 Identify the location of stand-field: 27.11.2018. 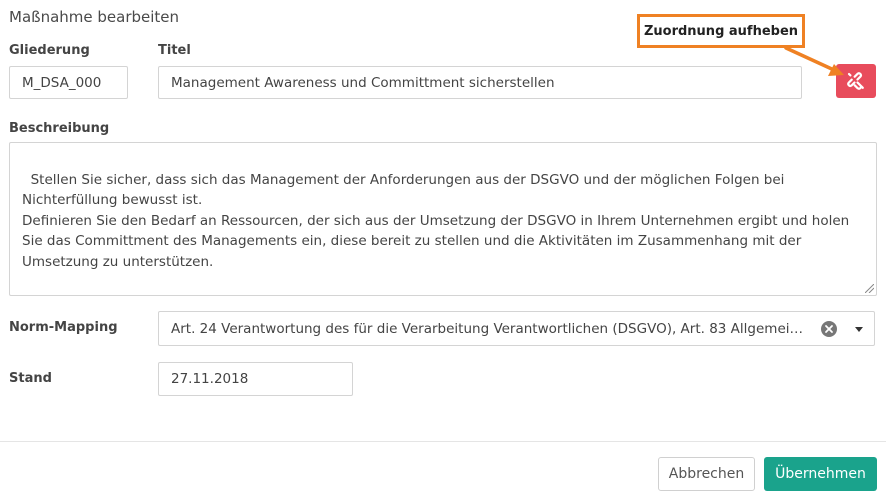
(255, 379).